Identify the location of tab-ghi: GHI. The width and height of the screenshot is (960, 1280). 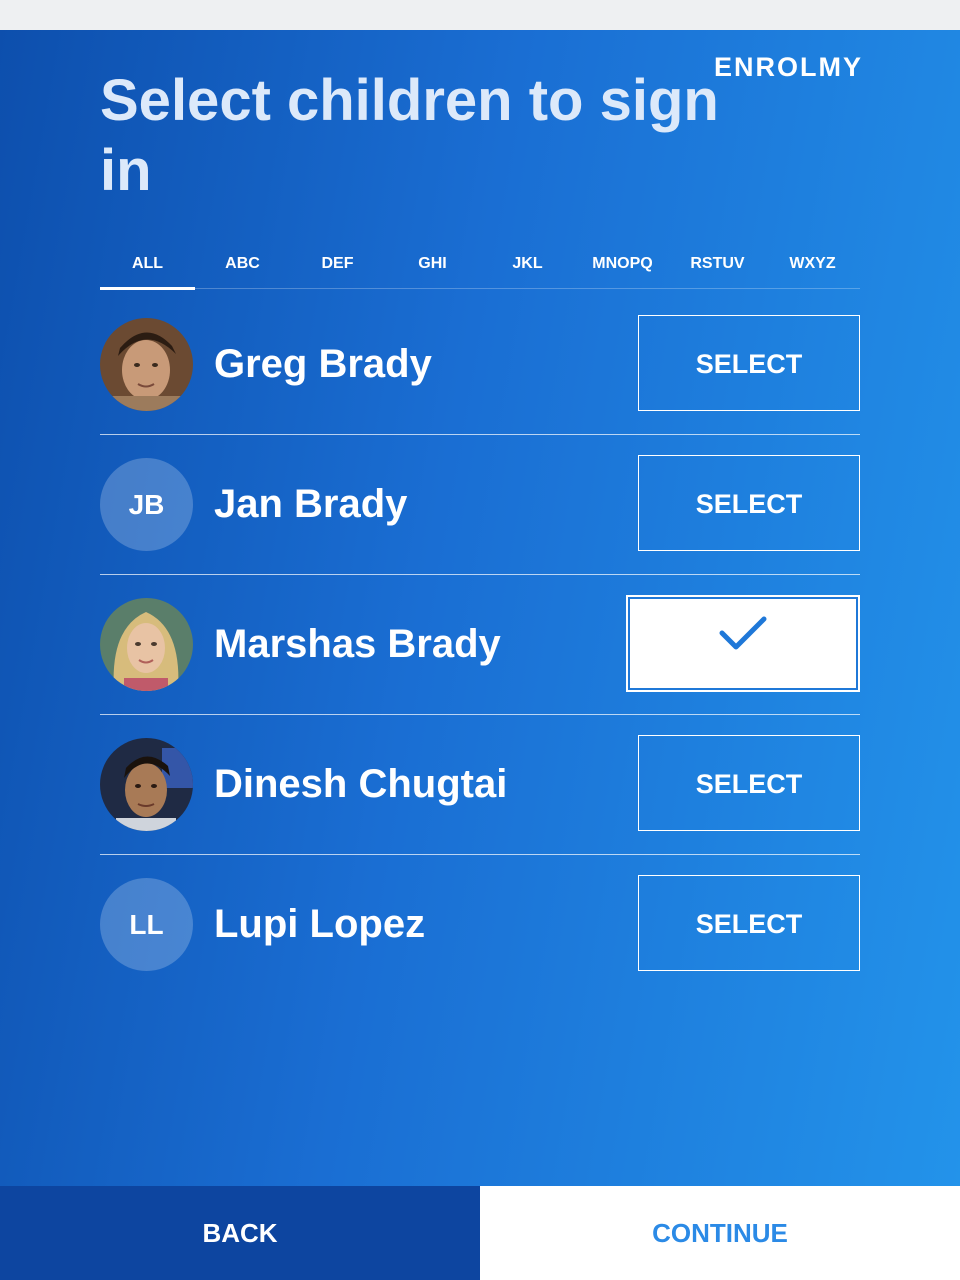
(432, 268).